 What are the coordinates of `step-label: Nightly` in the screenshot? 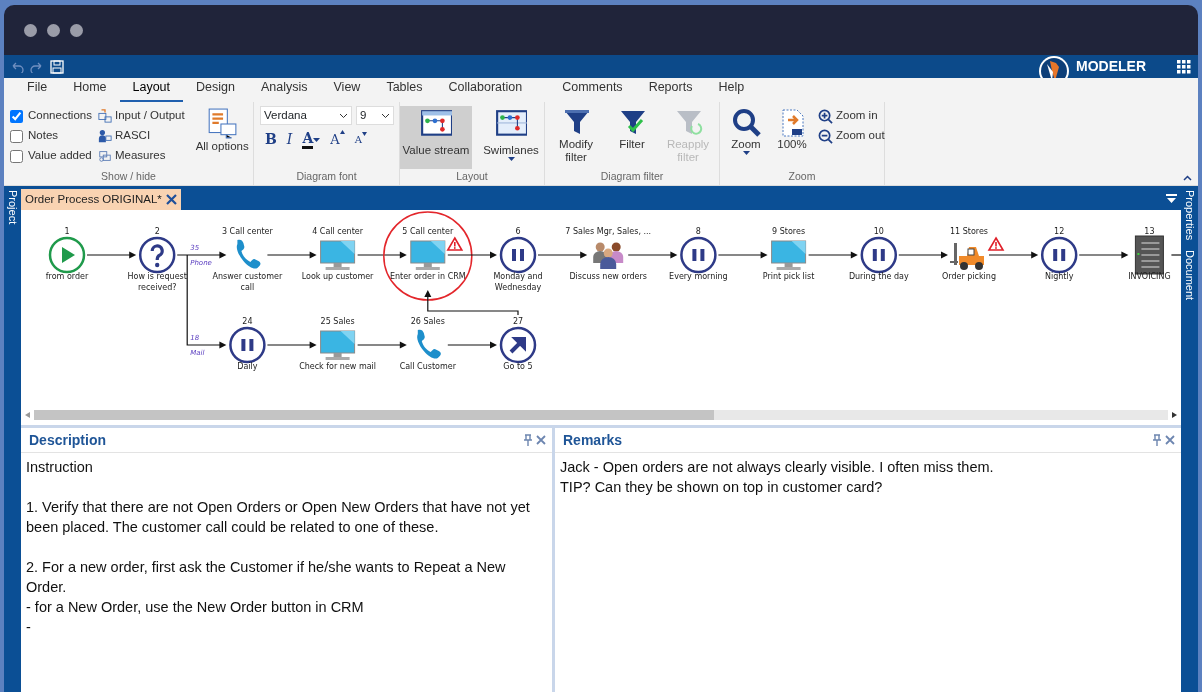 It's located at (1059, 276).